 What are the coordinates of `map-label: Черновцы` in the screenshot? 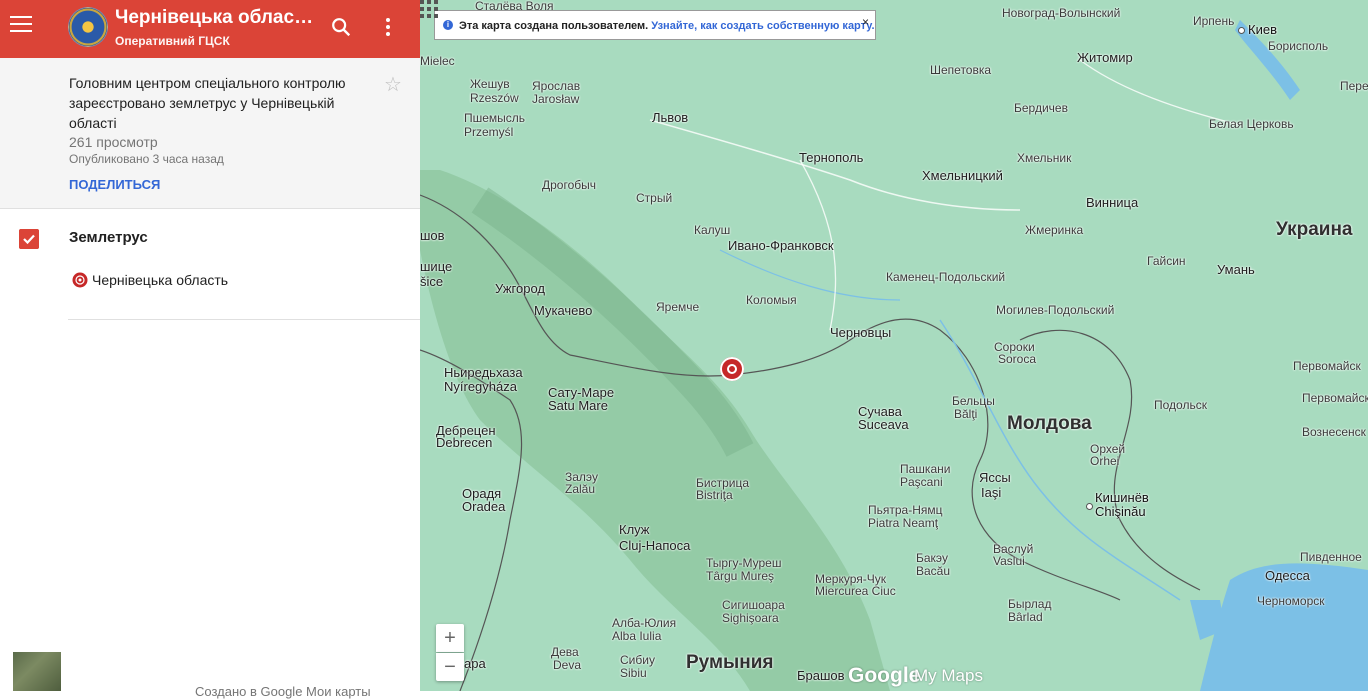 It's located at (861, 332).